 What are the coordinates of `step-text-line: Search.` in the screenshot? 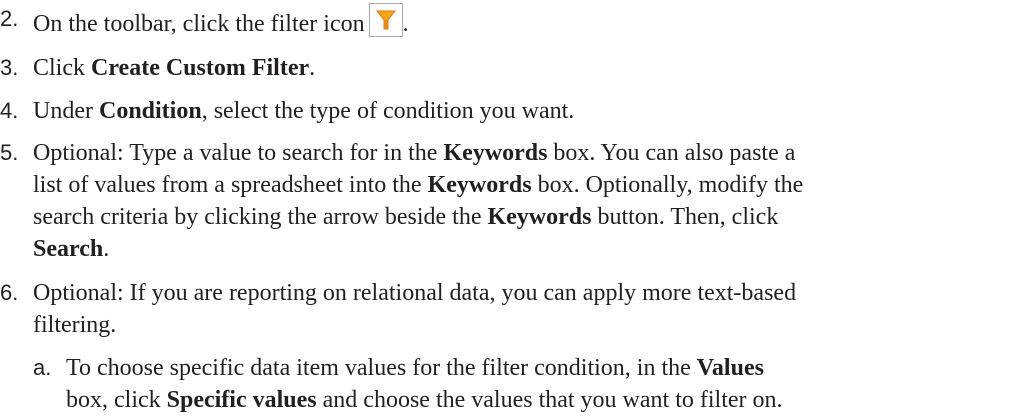 It's located at (71, 249).